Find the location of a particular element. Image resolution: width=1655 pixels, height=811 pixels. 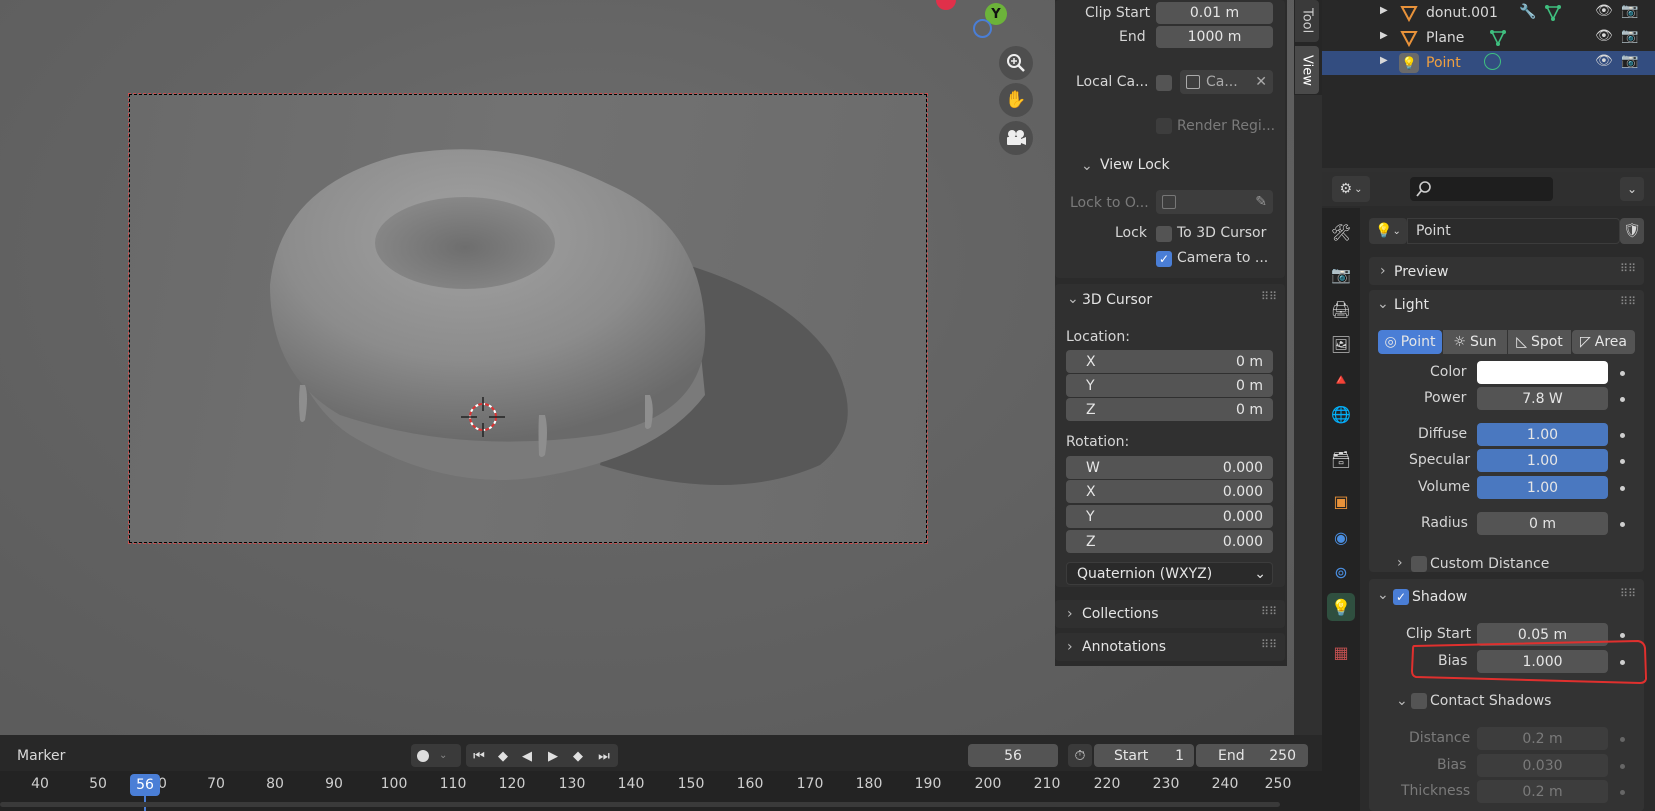

current-frame-field: 56 is located at coordinates (1013, 755).